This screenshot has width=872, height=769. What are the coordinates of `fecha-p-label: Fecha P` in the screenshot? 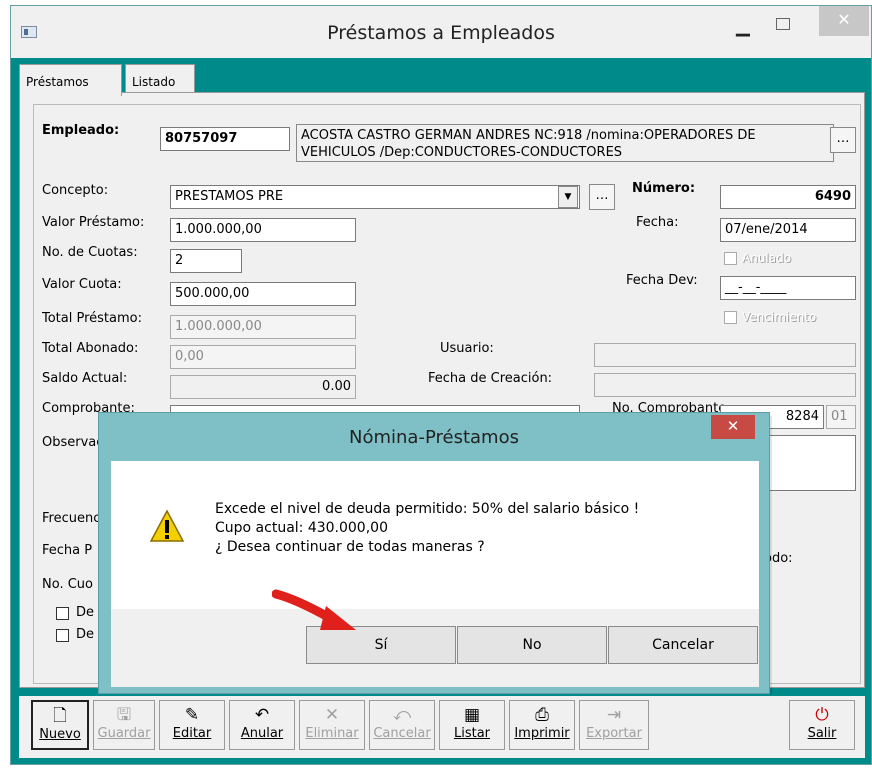 It's located at (67, 550).